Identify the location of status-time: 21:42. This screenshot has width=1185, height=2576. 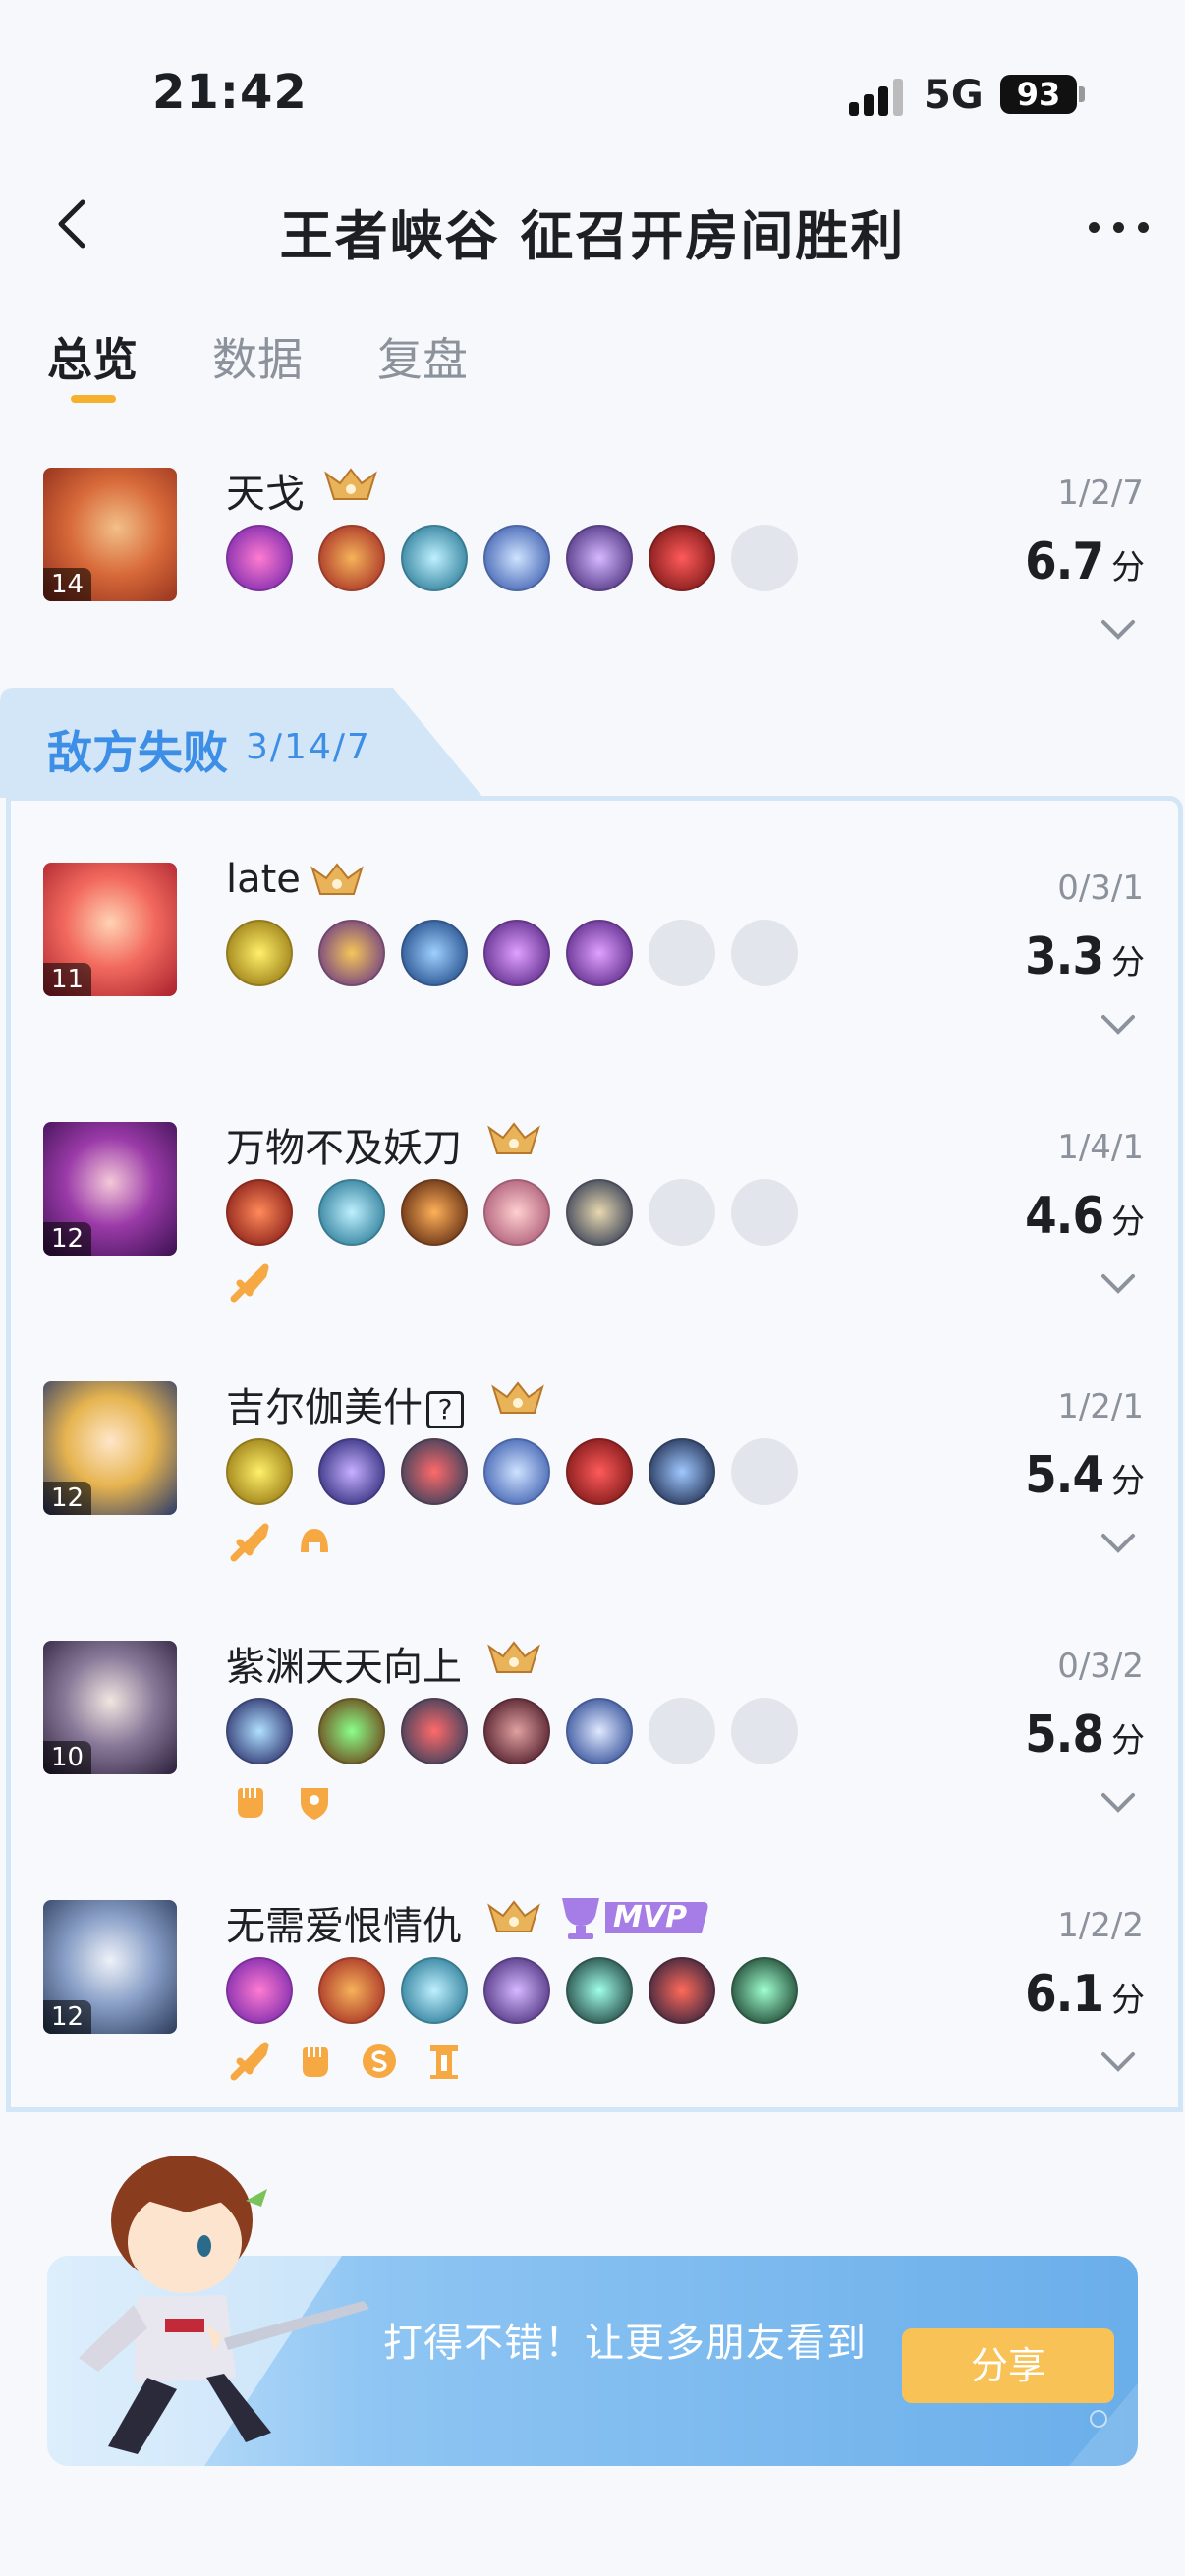
(230, 92).